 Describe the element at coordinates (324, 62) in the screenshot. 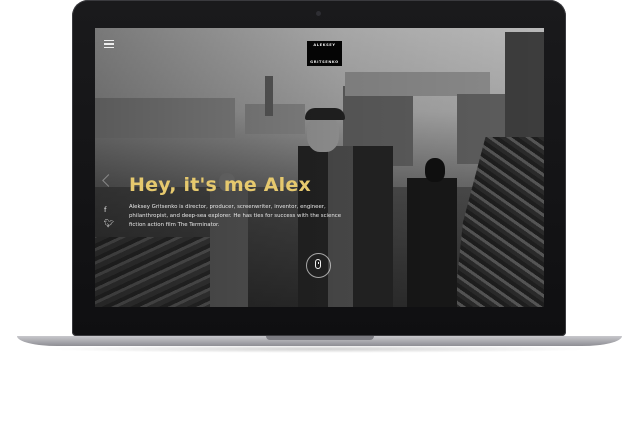

I see `logo-line-2: GRITSENKO` at that location.